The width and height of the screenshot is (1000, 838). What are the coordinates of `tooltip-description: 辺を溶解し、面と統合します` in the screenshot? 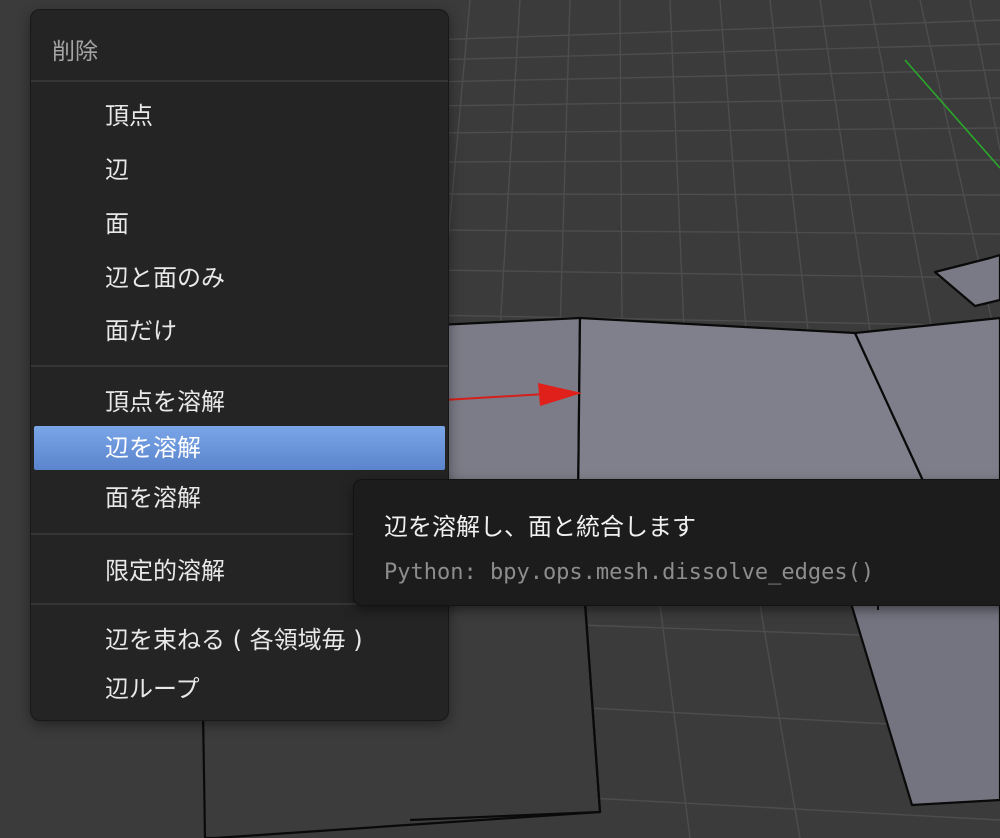 It's located at (540, 527).